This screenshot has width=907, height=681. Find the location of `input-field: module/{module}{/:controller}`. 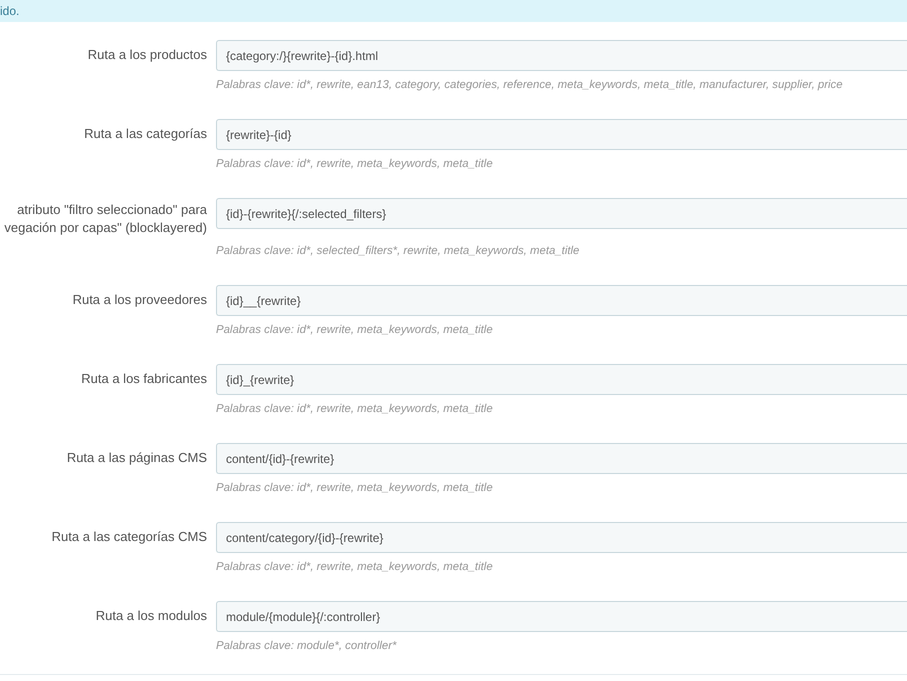

input-field: module/{module}{/:controller} is located at coordinates (561, 616).